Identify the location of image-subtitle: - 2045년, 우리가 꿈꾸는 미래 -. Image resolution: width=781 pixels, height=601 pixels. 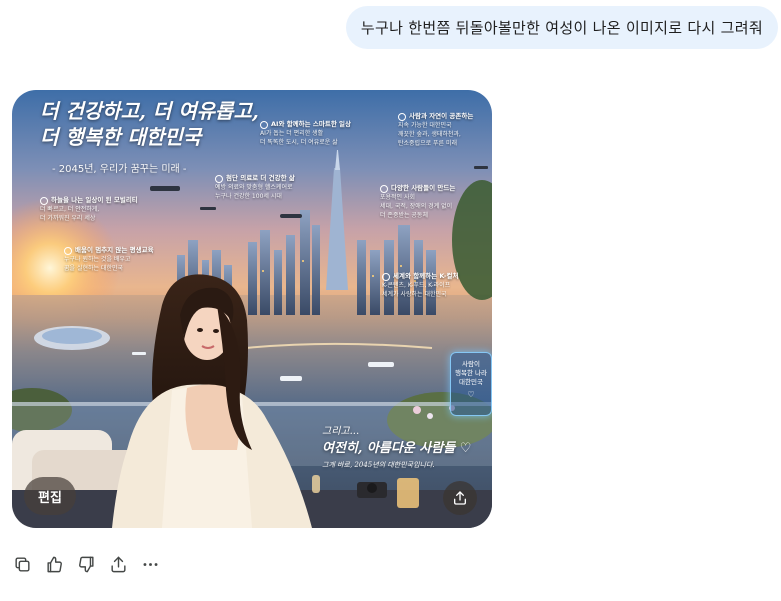
(119, 169).